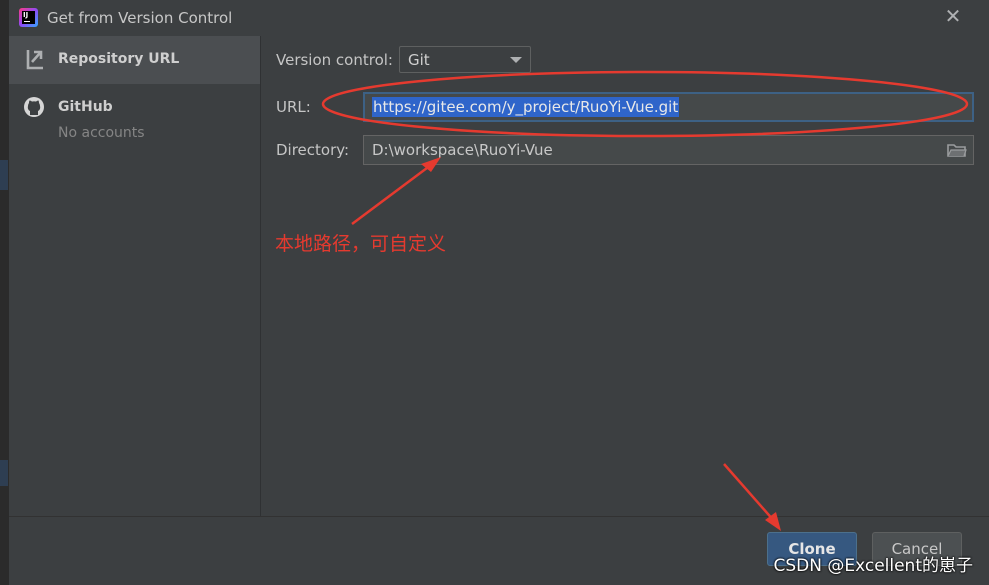 The width and height of the screenshot is (989, 585). Describe the element at coordinates (334, 60) in the screenshot. I see `version-control-label: Version control:` at that location.